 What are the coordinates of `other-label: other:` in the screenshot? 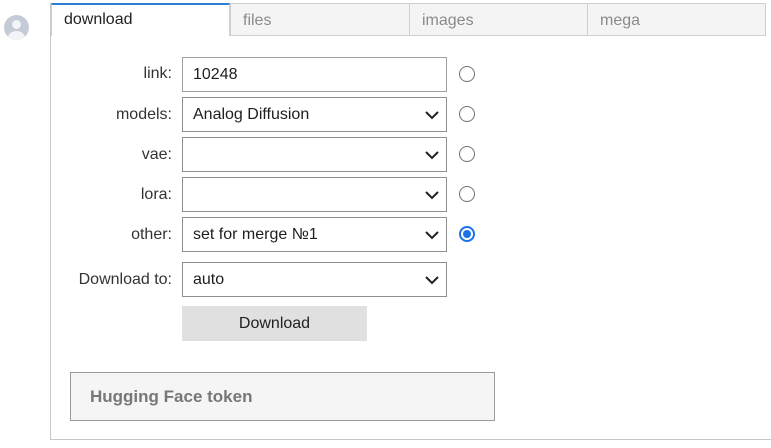 It's located at (151, 234).